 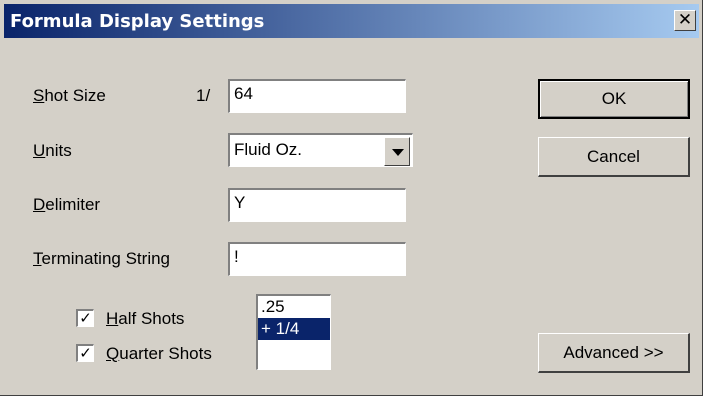 I want to click on fraction-format-listbox: .25 + 1/4, so click(x=293, y=332).